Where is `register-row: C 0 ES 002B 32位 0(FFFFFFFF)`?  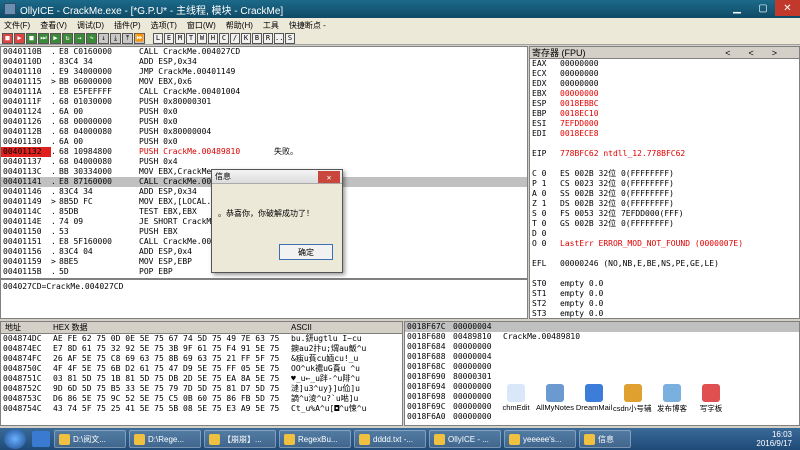 register-row: C 0 ES 002B 32位 0(FFFFFFFF) is located at coordinates (664, 174).